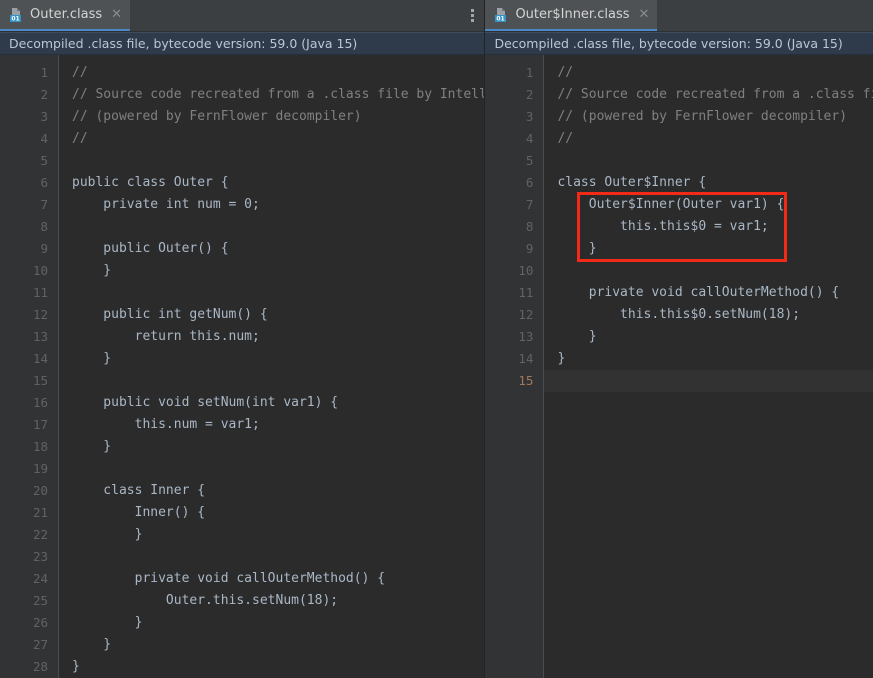 The height and width of the screenshot is (678, 873). Describe the element at coordinates (715, 205) in the screenshot. I see `code-line: Outer$Inner(Outer var1) {` at that location.